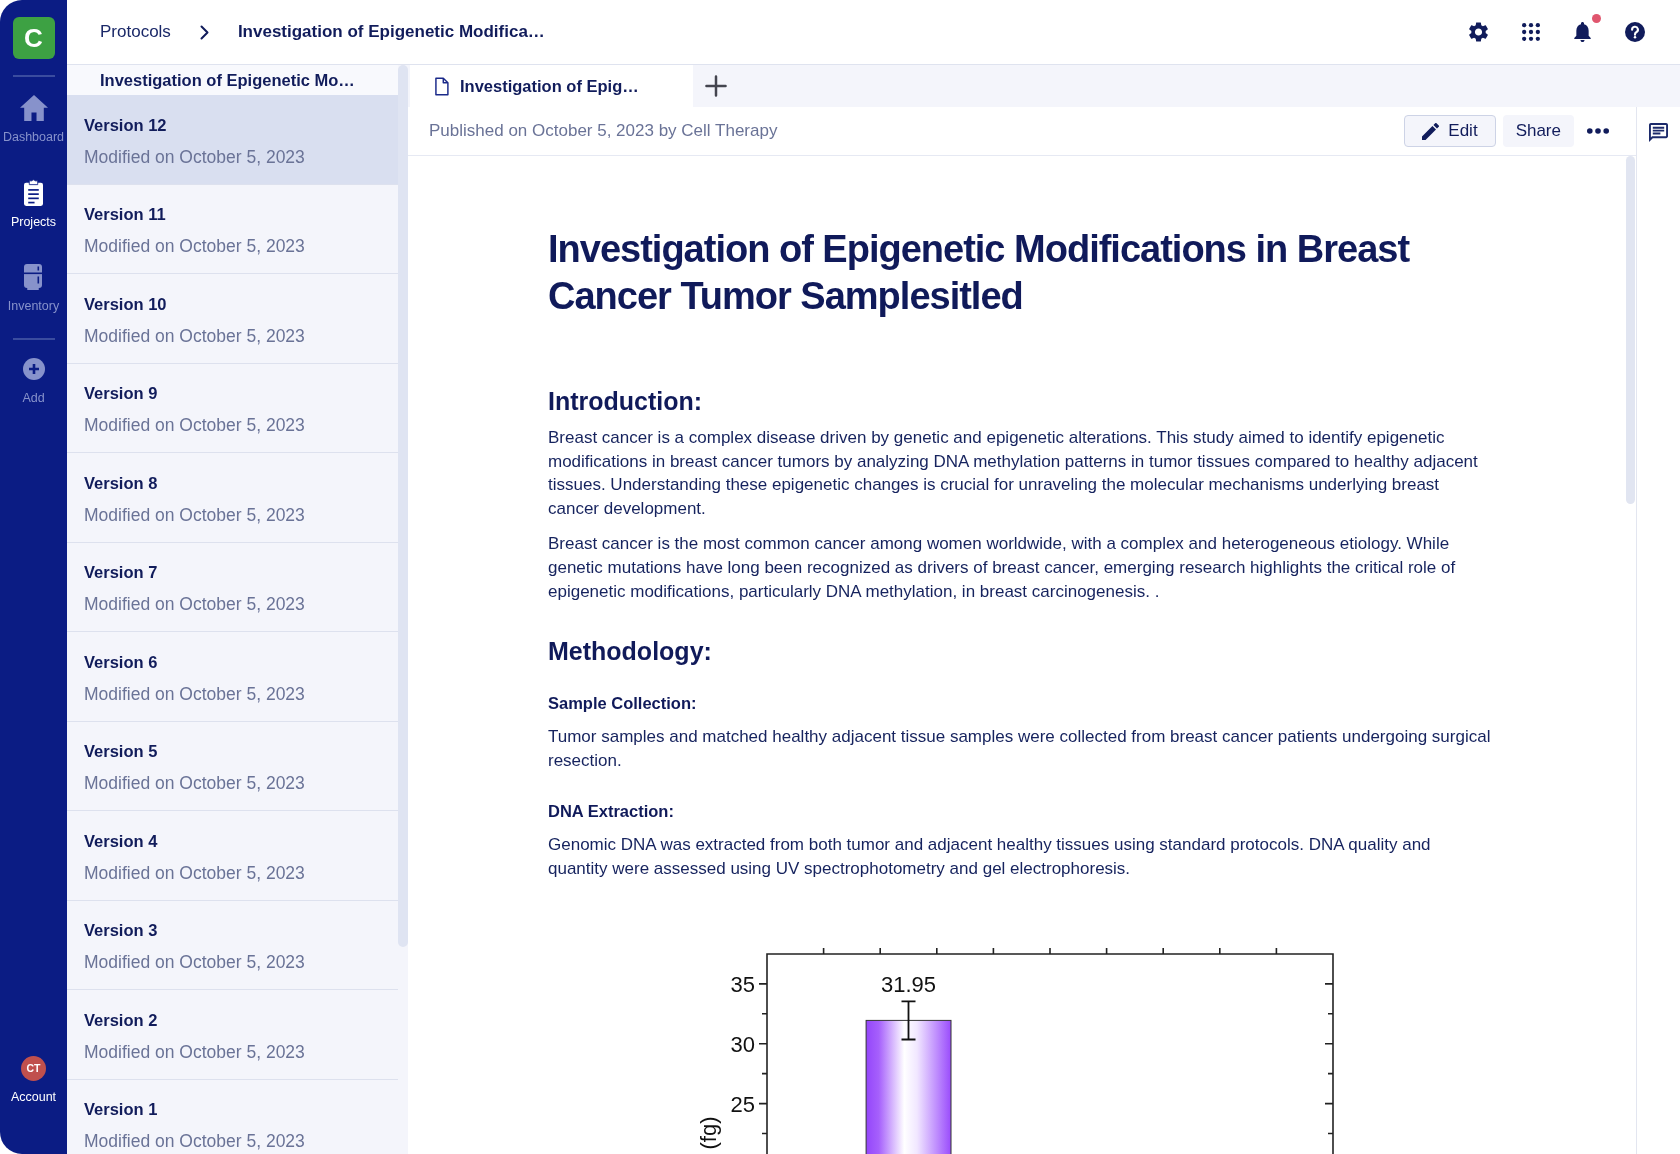 The height and width of the screenshot is (1154, 1680). I want to click on paragraph: Breast cancer is the most common cancer among women worldwide, with a complex and heterogeneous etiology. While genetic mutations have long been recognized as drivers of breast cancer, emerging research highlights the critical role of epigenetic modifications, particularly DNA methylation, in breast carcinogenesis. ., so click(1002, 568).